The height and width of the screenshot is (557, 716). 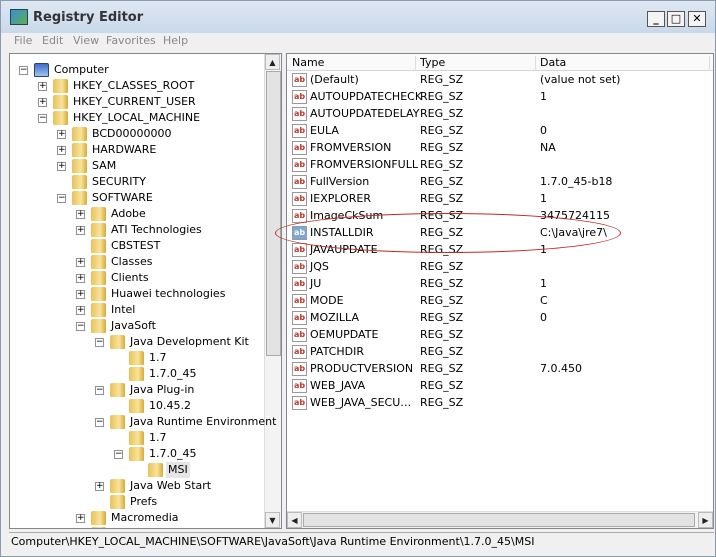 What do you see at coordinates (500, 130) in the screenshot?
I see `value-row: ab EULA REG_SZ 0` at bounding box center [500, 130].